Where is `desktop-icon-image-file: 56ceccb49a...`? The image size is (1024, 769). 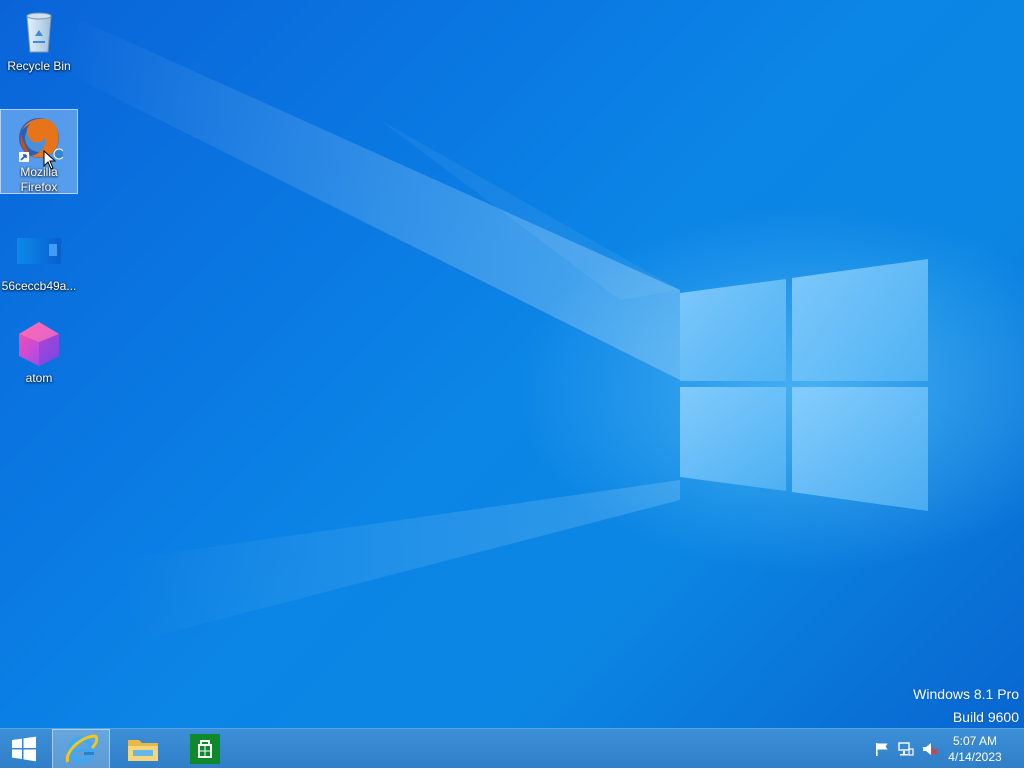 desktop-icon-image-file: 56ceccb49a... is located at coordinates (39, 260).